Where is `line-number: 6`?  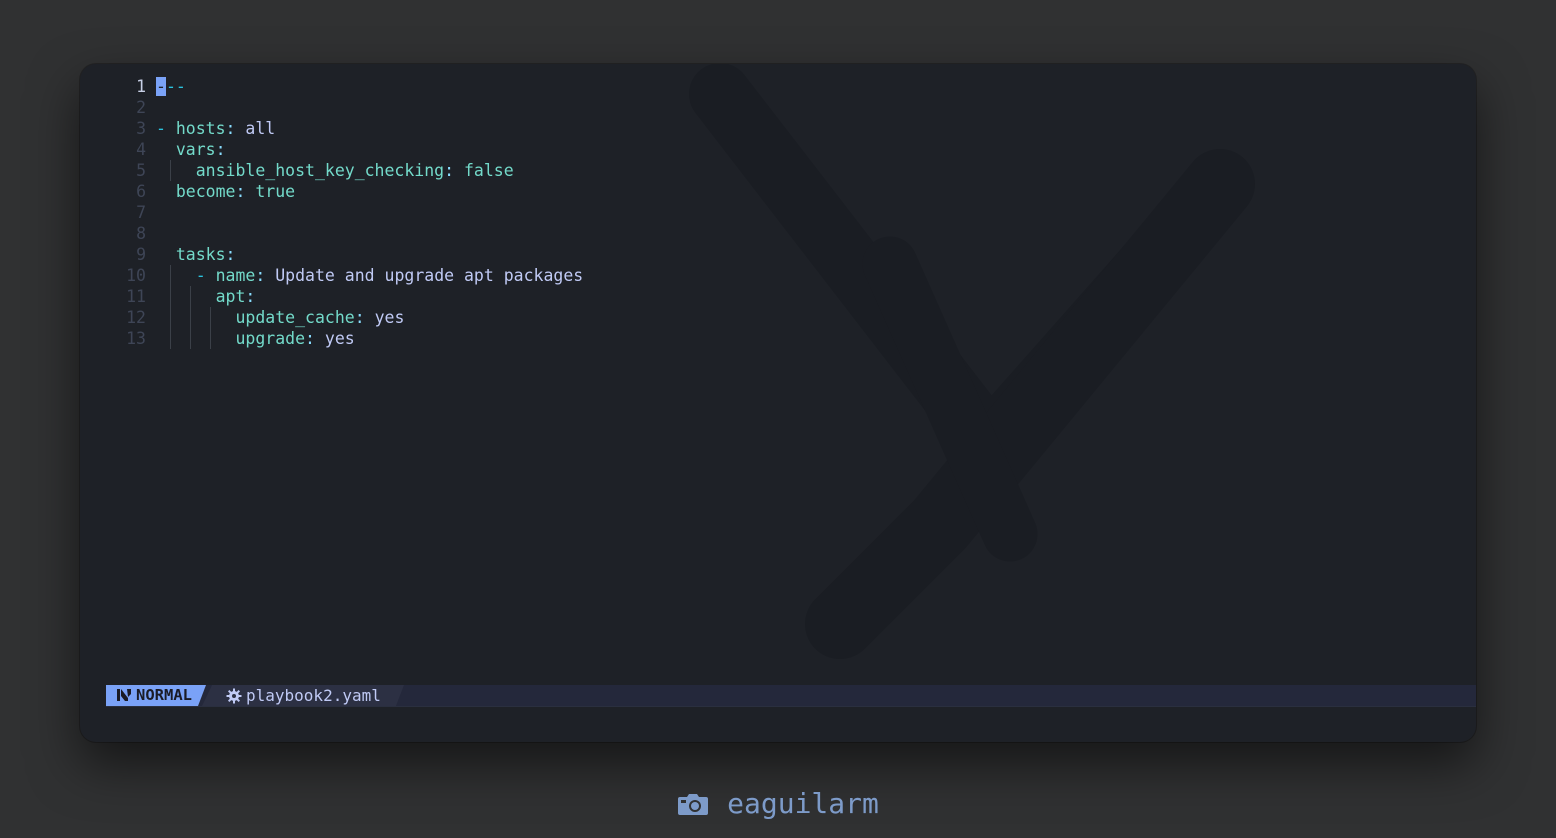
line-number: 6 is located at coordinates (141, 191).